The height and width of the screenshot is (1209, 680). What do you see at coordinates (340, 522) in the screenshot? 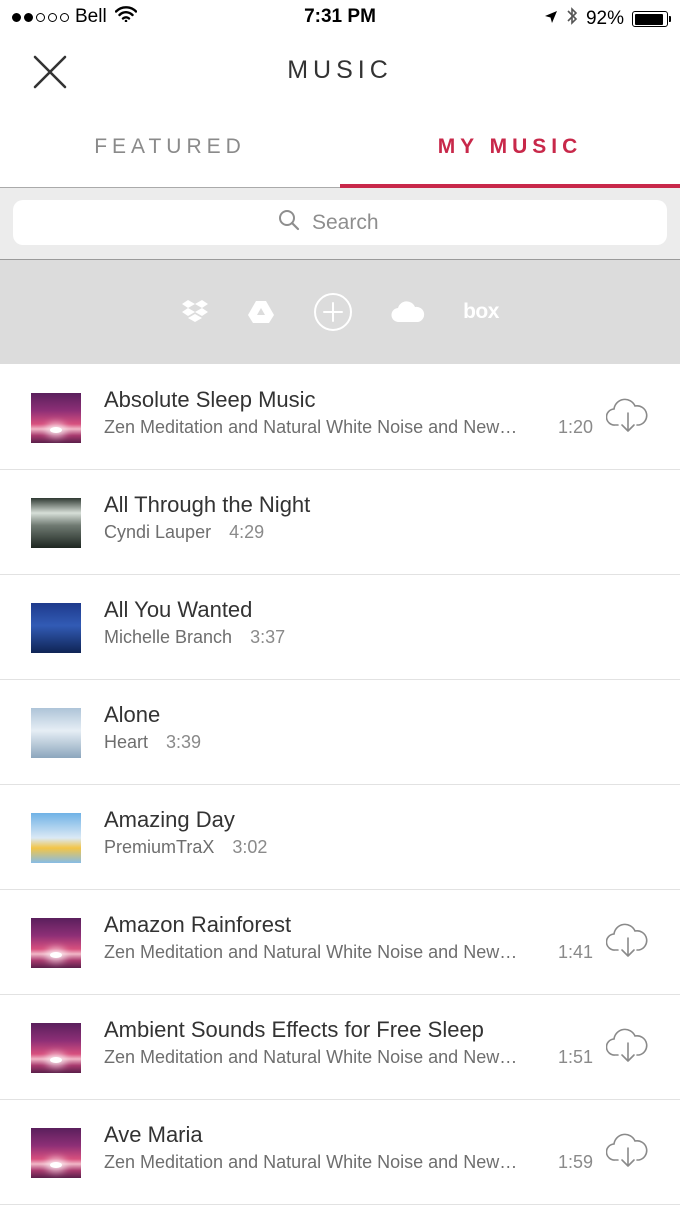
I see `track-row: All Through the Night Cyndi Lauper 4:29` at bounding box center [340, 522].